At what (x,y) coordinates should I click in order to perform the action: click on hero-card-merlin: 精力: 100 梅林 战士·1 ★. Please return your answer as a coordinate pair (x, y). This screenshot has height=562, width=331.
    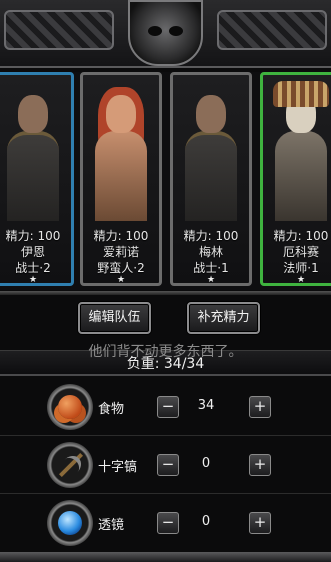
    Looking at the image, I should click on (211, 179).